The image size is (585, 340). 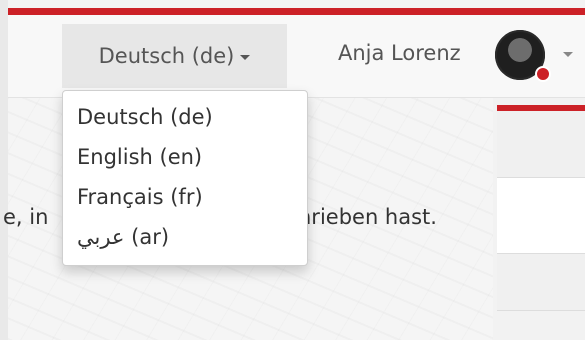 I want to click on language-option-en: English (en), so click(x=185, y=157).